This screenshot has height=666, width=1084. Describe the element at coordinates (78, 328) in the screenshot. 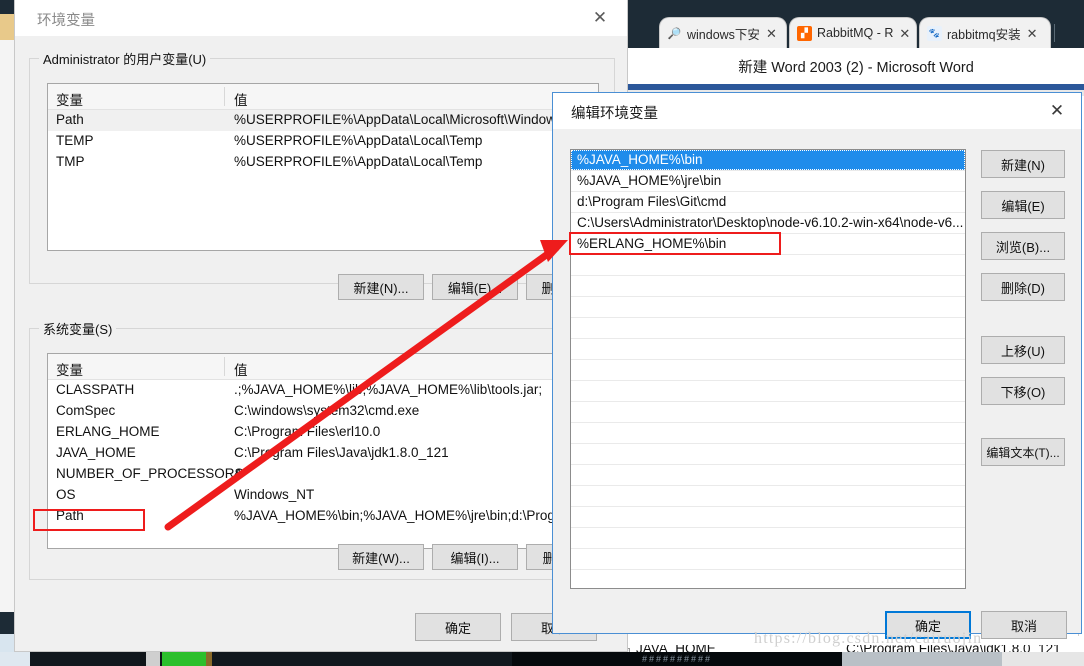

I see `system-variables-legend: 系统变量(S)` at that location.